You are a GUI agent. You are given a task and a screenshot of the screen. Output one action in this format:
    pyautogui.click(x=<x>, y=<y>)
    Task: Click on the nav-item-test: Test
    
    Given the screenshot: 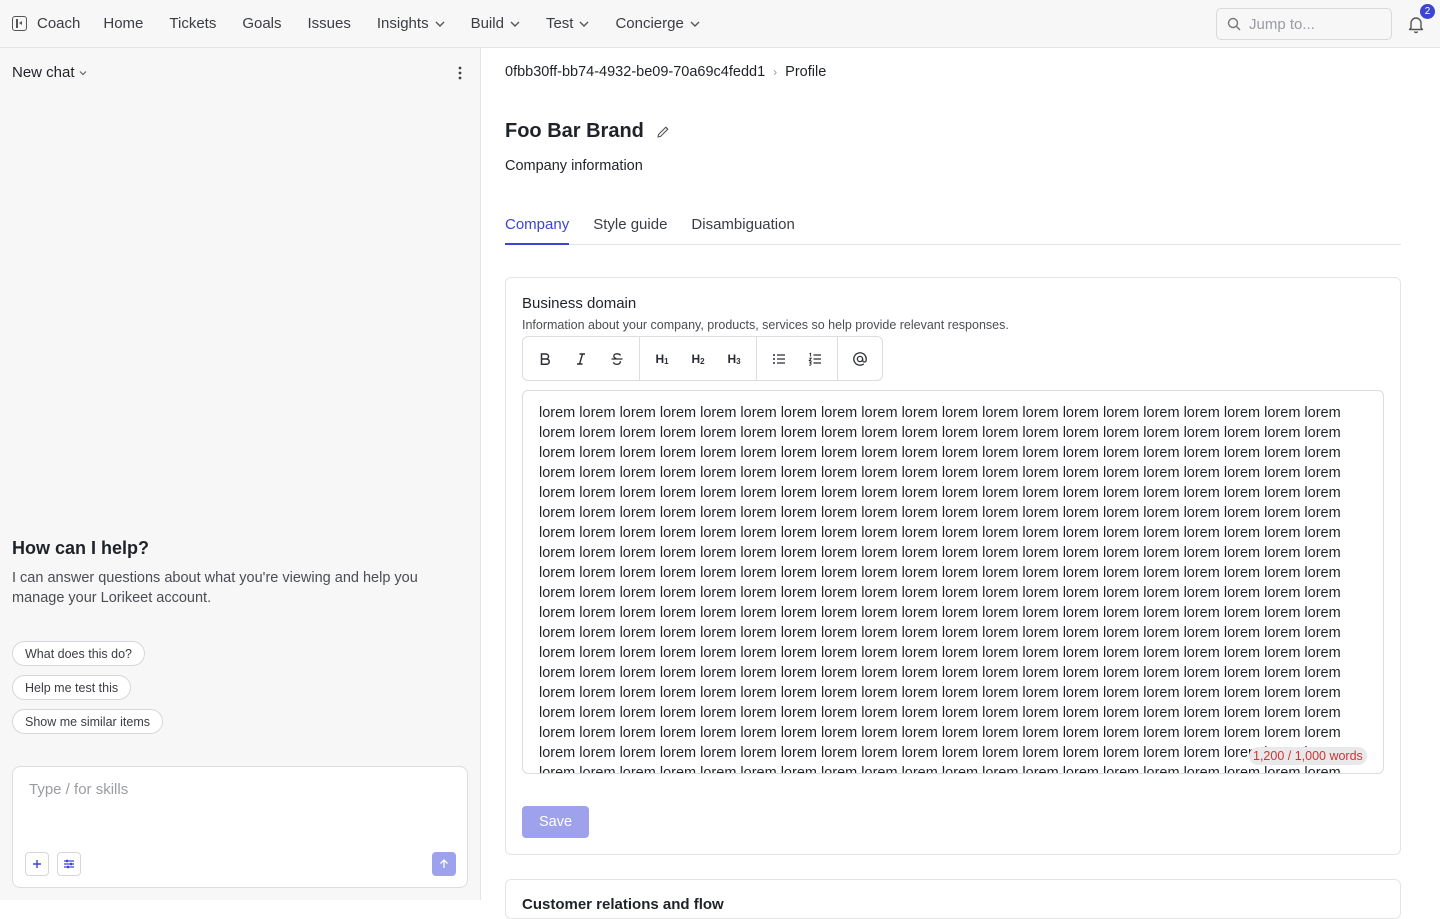 What is the action you would take?
    pyautogui.click(x=568, y=24)
    